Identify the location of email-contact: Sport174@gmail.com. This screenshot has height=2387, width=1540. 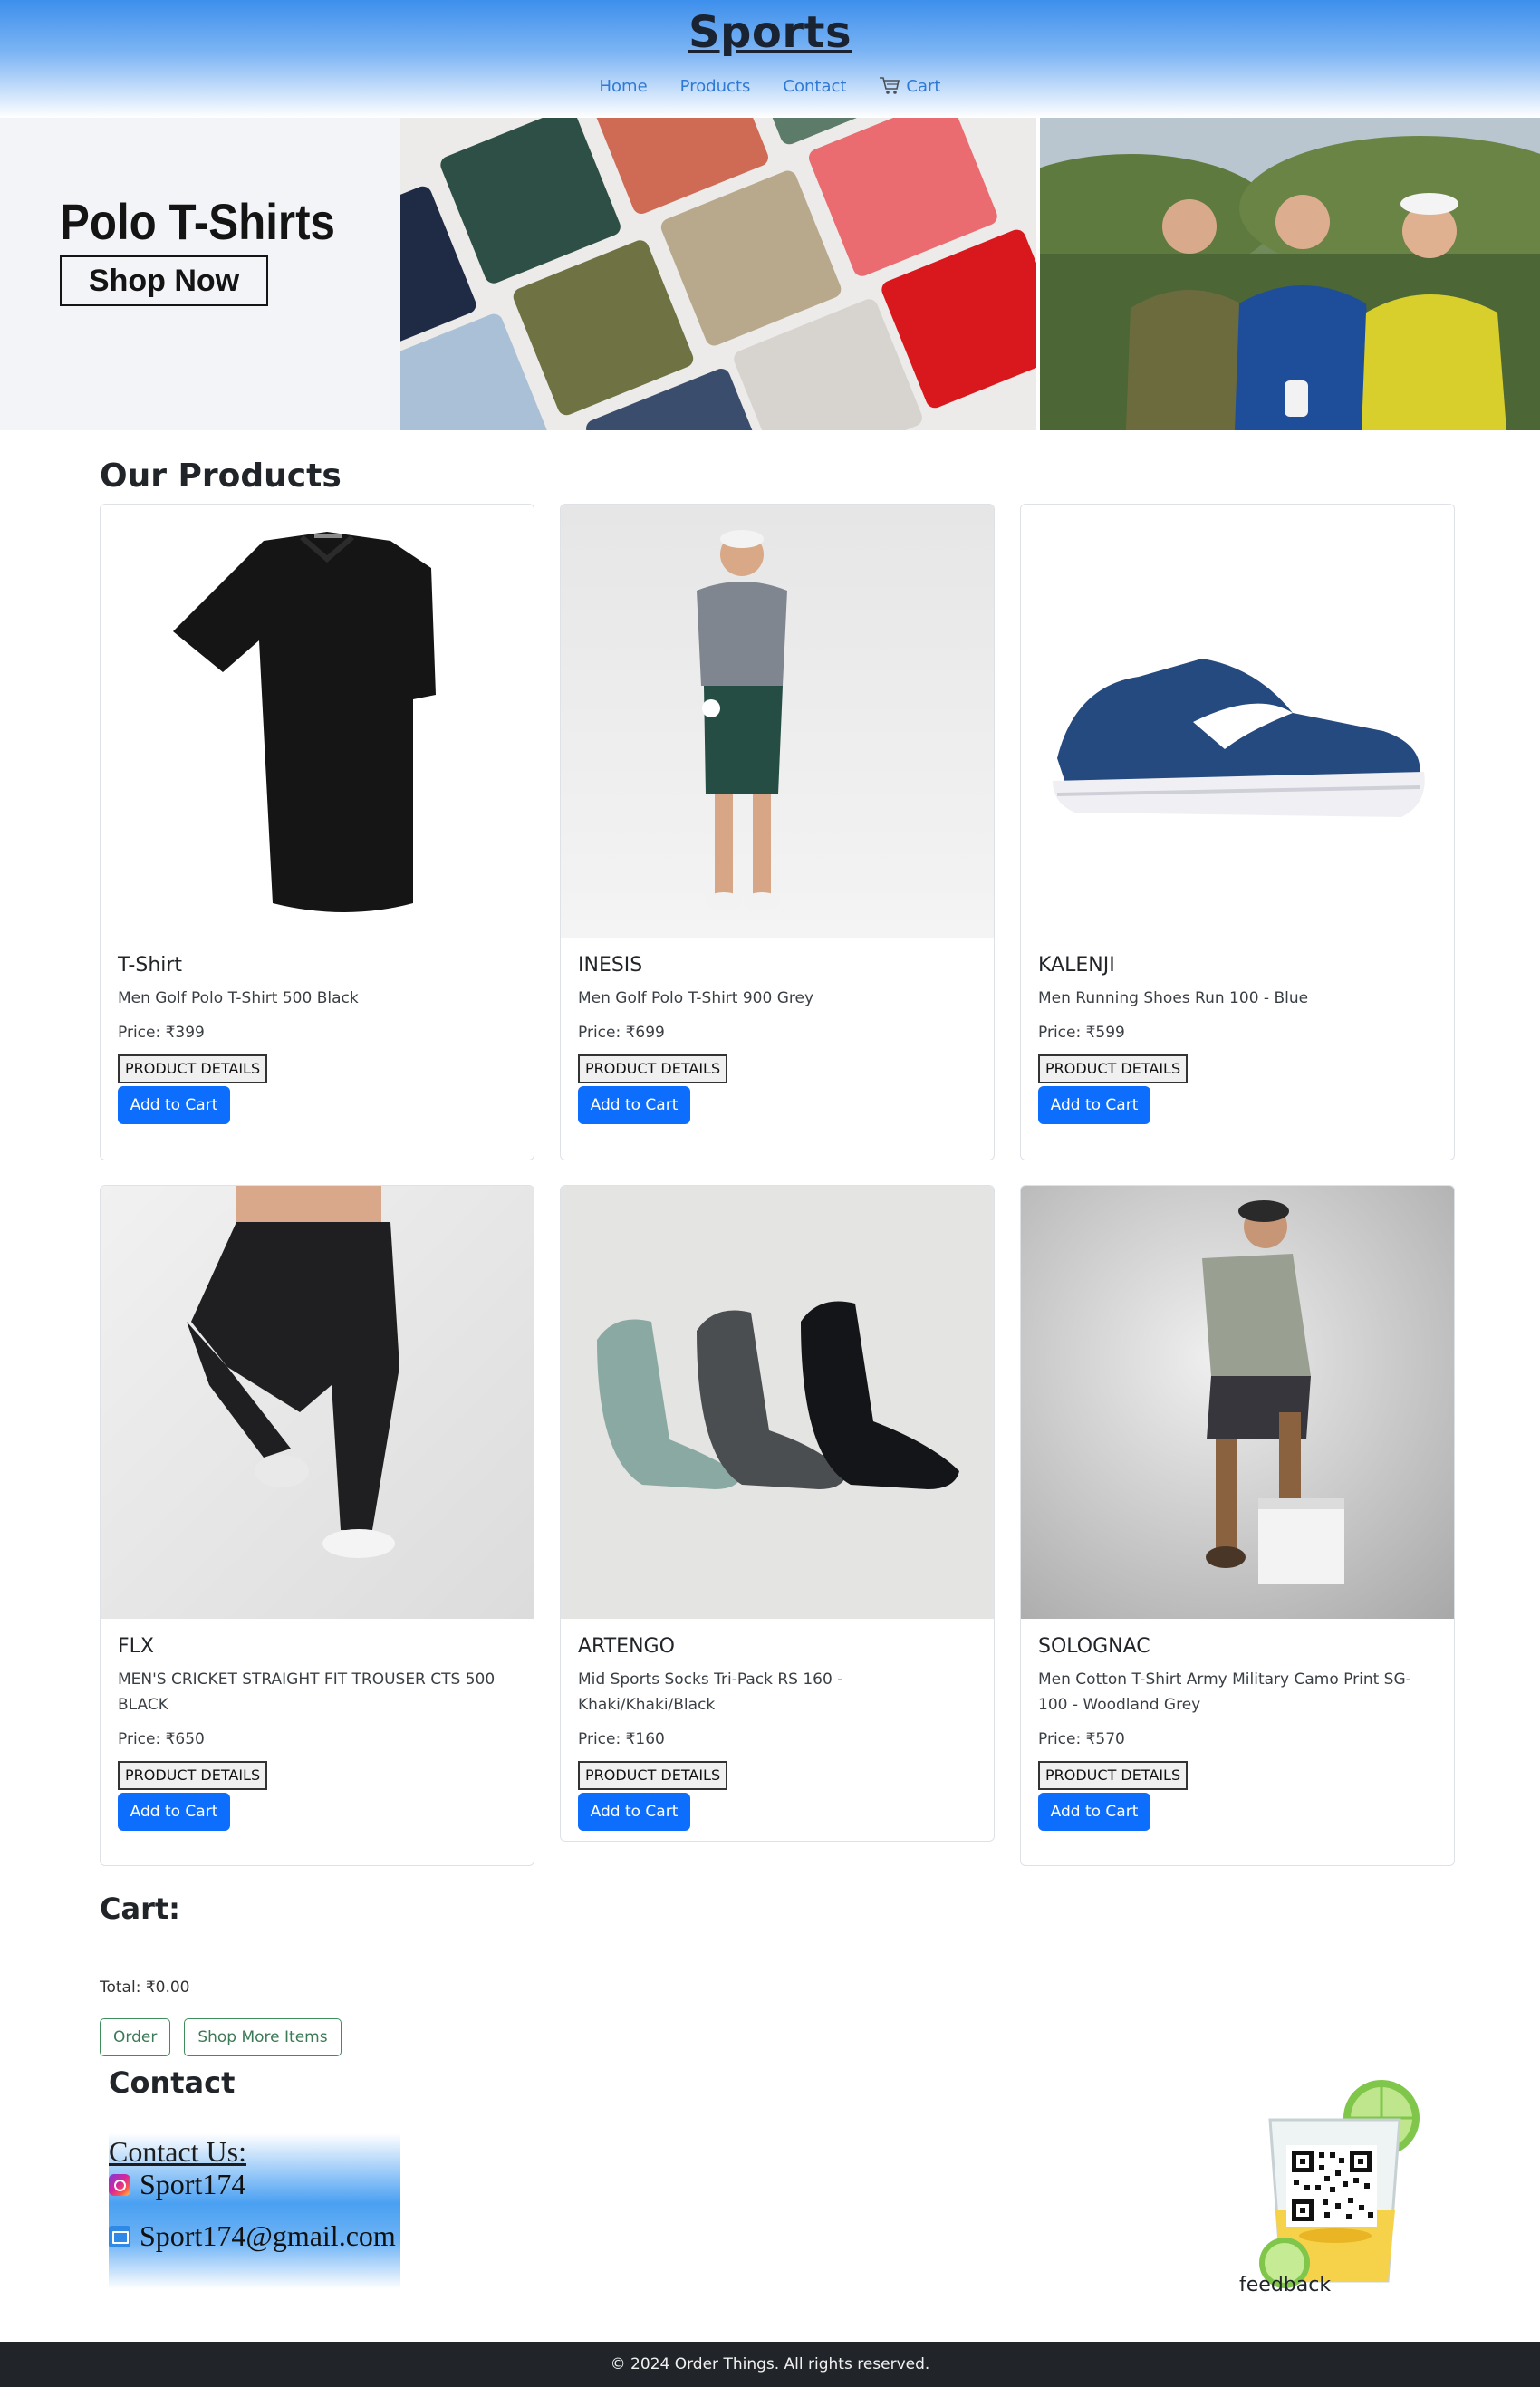
(252, 2236).